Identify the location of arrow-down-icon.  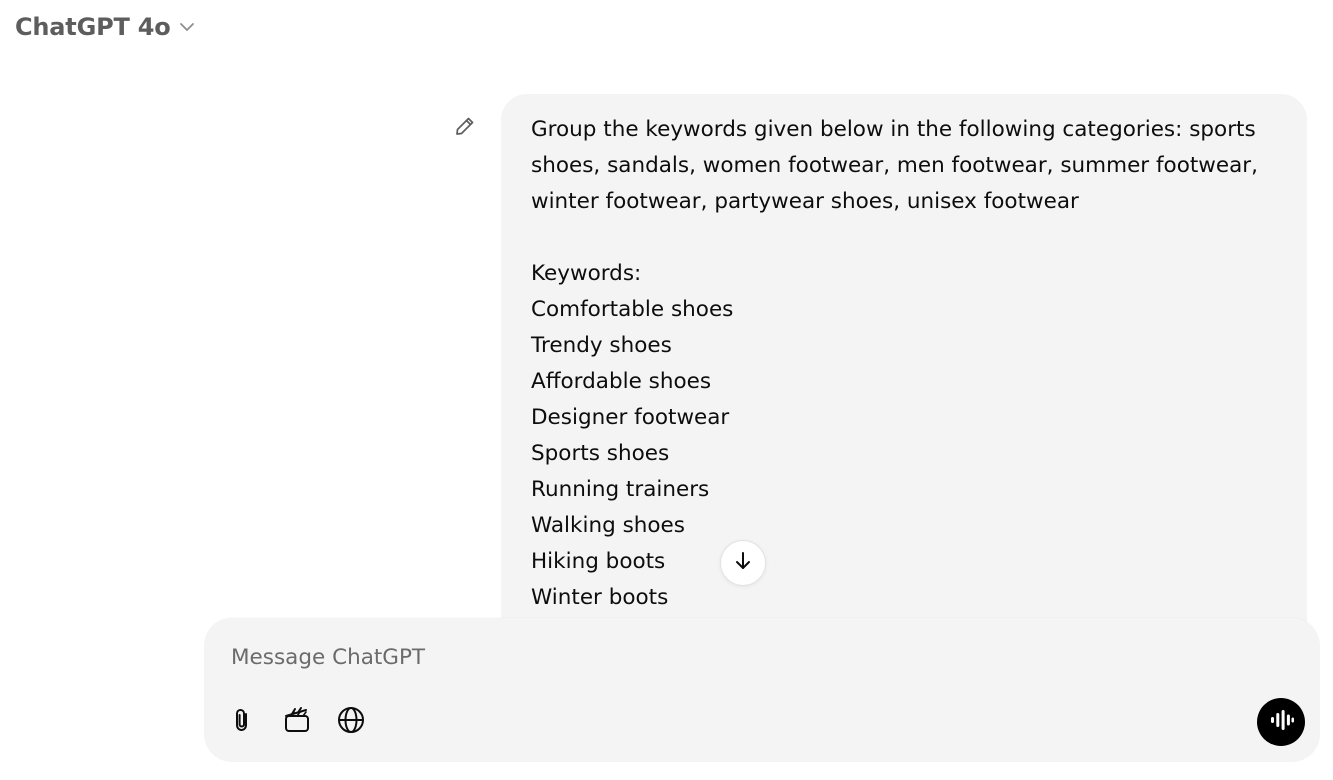
(743, 563).